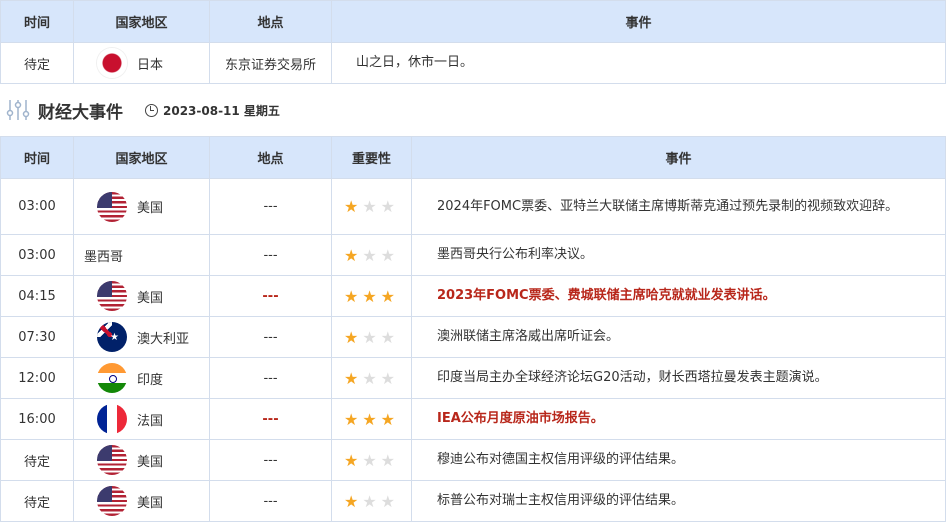 This screenshot has width=946, height=522. I want to click on section-title: 财经大事件, so click(80, 112).